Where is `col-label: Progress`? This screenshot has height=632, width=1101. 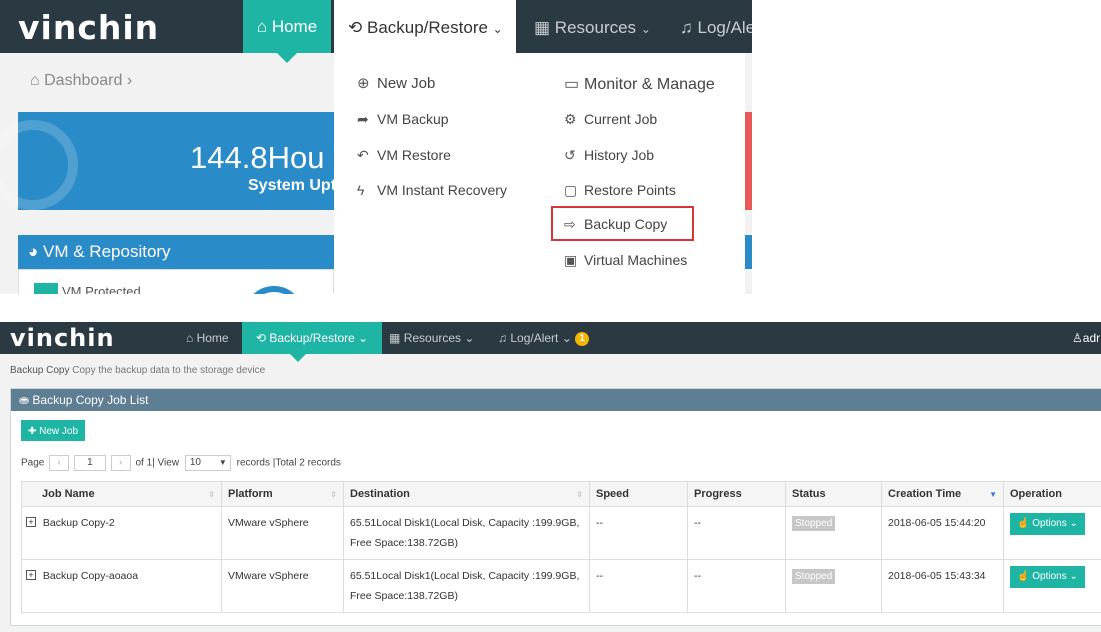
col-label: Progress is located at coordinates (718, 494).